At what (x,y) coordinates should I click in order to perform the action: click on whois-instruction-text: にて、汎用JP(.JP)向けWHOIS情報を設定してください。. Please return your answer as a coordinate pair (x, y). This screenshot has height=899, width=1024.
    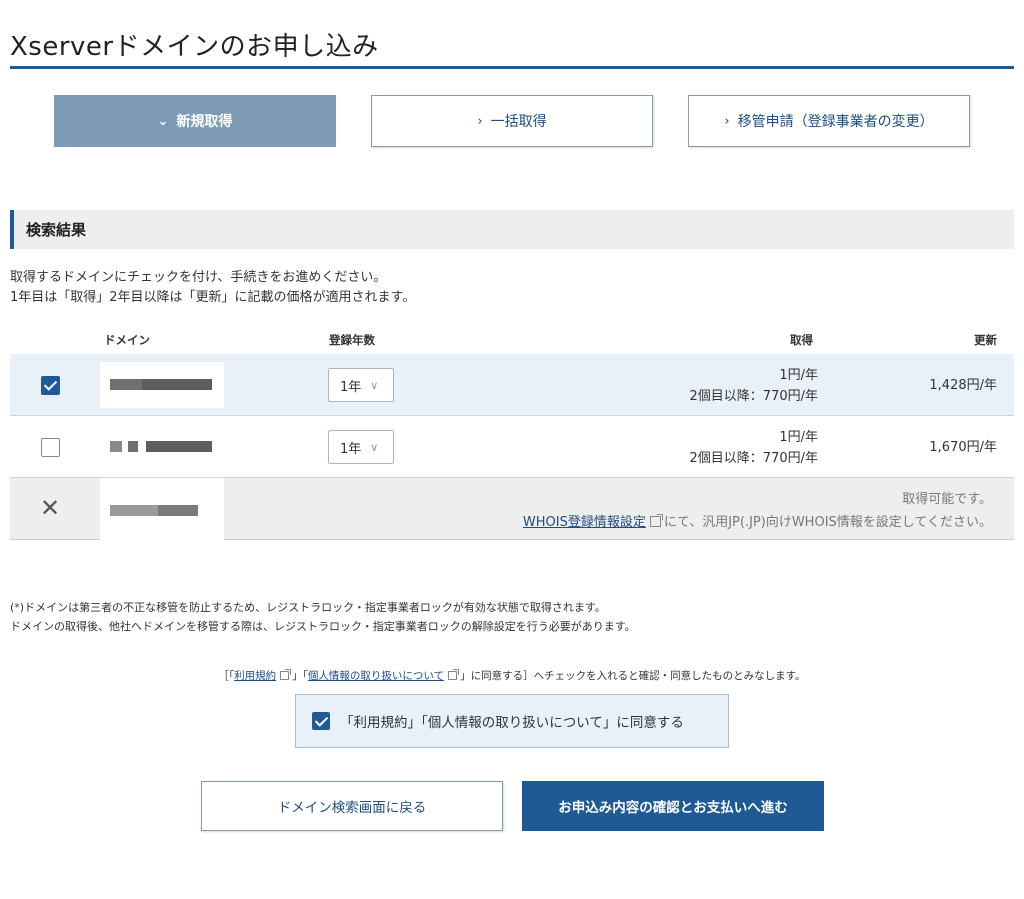
    Looking at the image, I should click on (827, 522).